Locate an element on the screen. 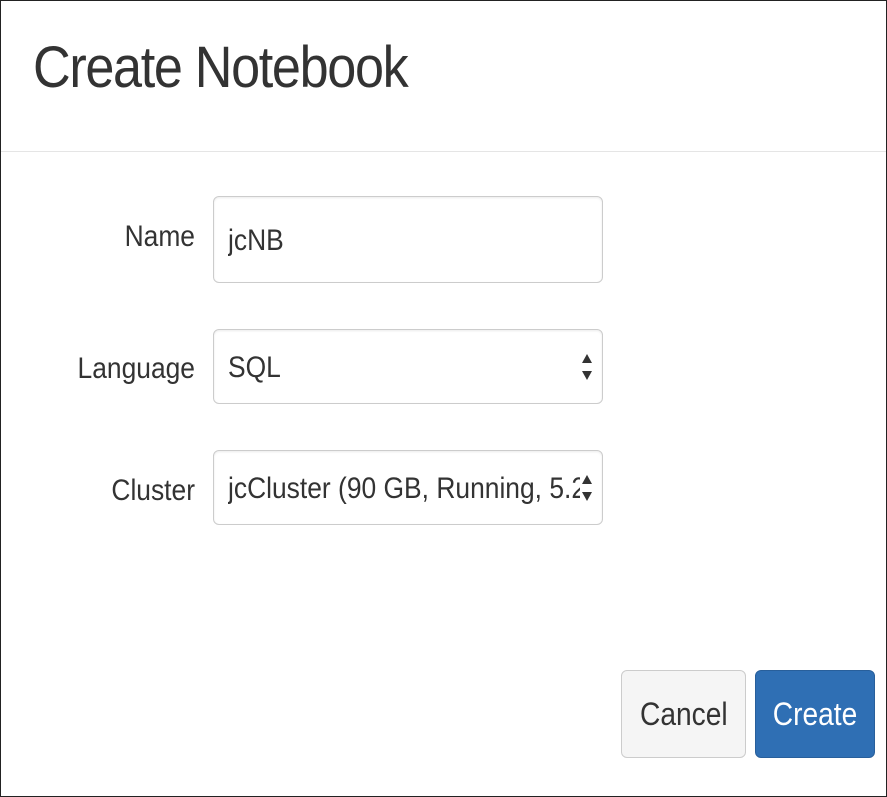 The height and width of the screenshot is (797, 887). cluster-select: jcCluster (90 GB, Running, 5.2 (inc is located at coordinates (408, 487).